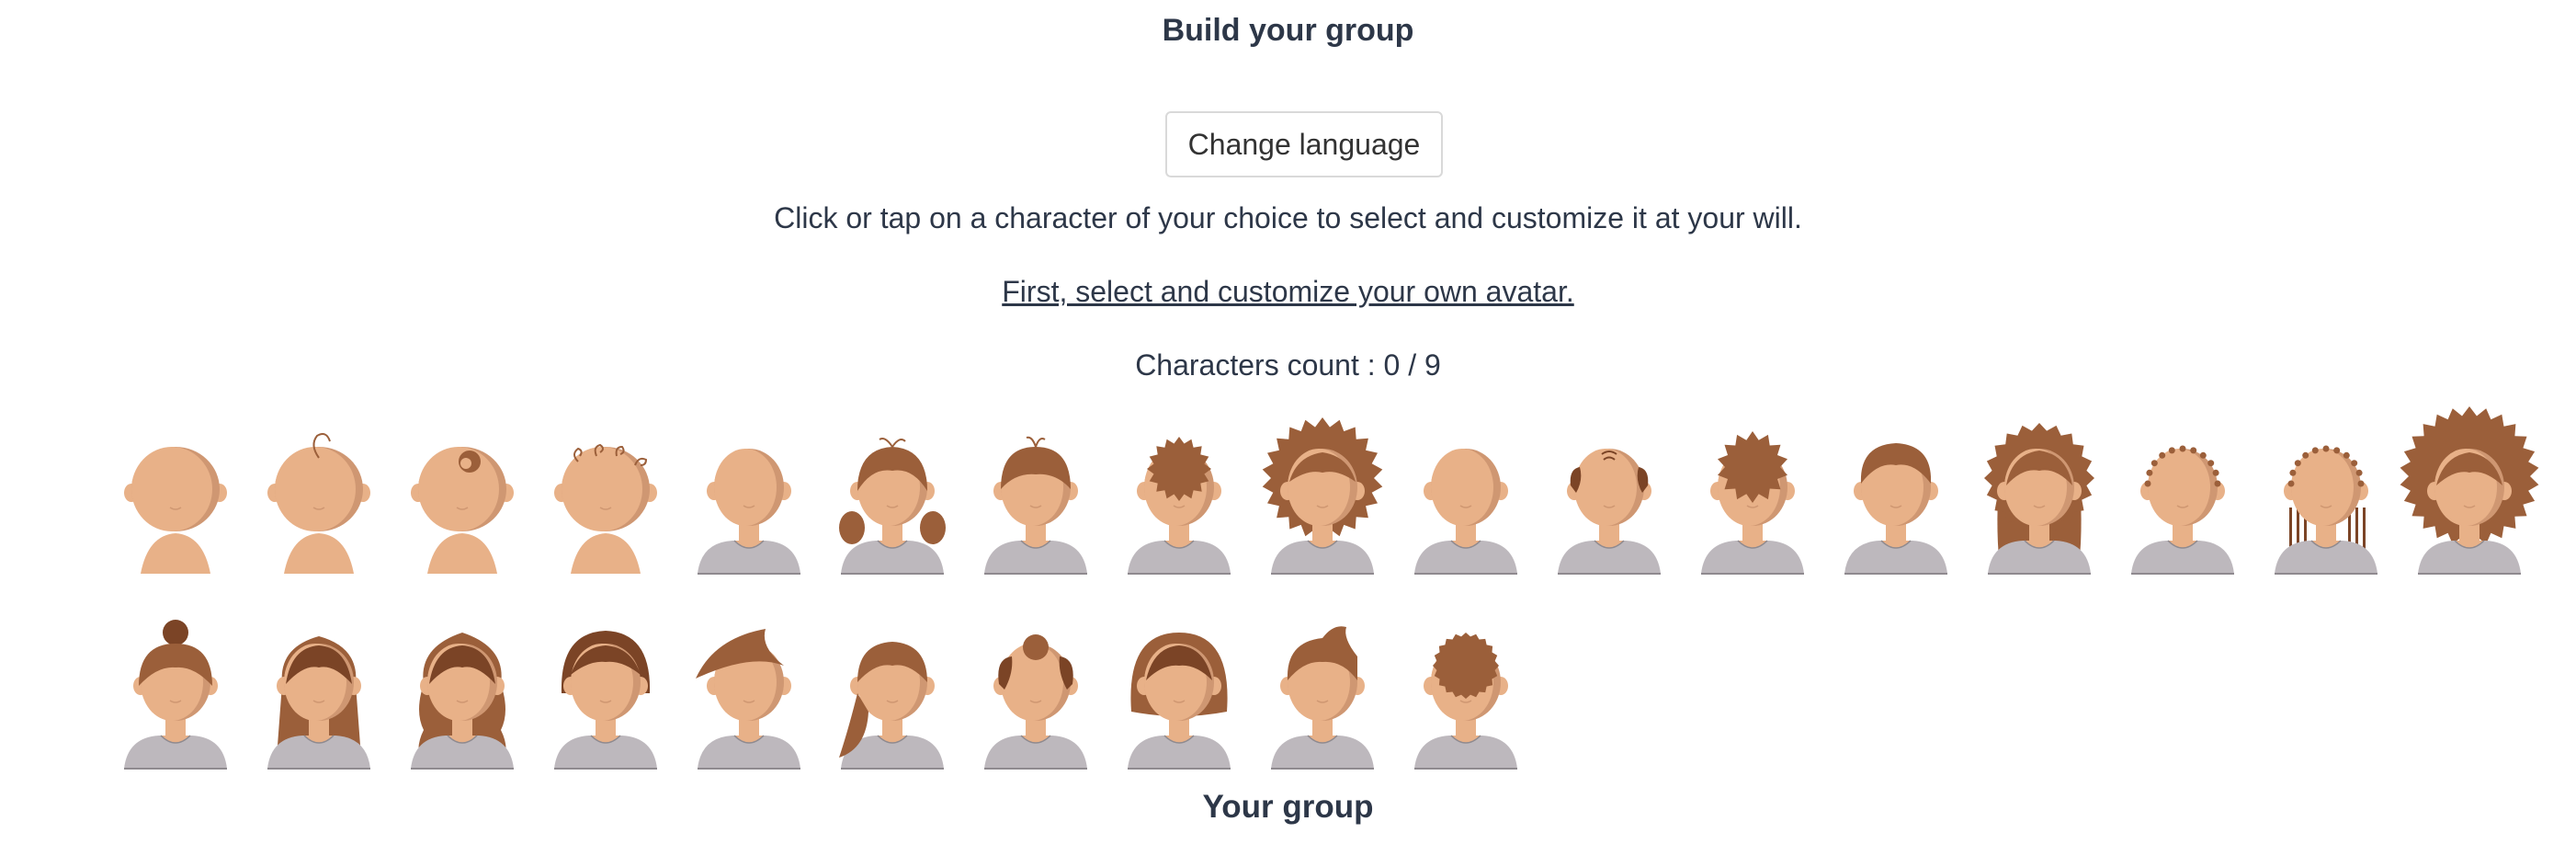 This screenshot has width=2576, height=867. What do you see at coordinates (749, 512) in the screenshot?
I see `child-bald-avatar-icon` at bounding box center [749, 512].